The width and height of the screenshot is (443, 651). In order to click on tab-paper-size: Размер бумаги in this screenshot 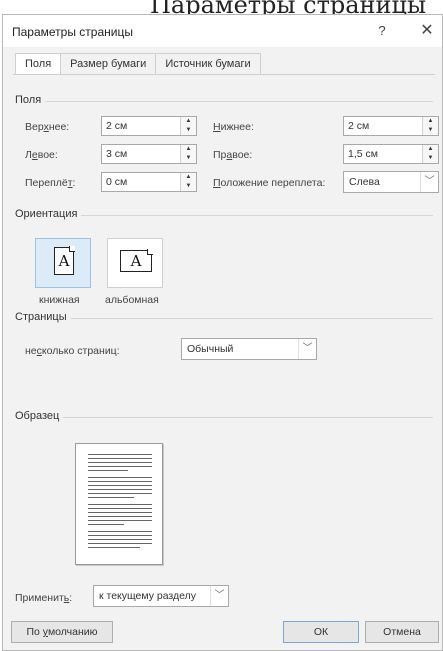, I will do `click(108, 64)`.